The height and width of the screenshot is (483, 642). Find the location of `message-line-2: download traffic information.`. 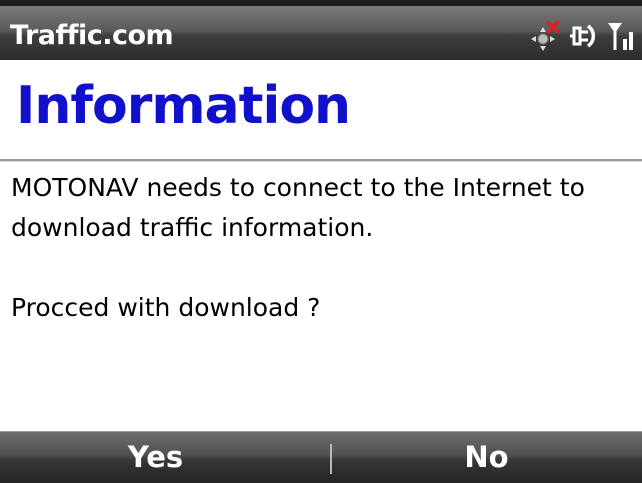

message-line-2: download traffic information. is located at coordinates (192, 227).